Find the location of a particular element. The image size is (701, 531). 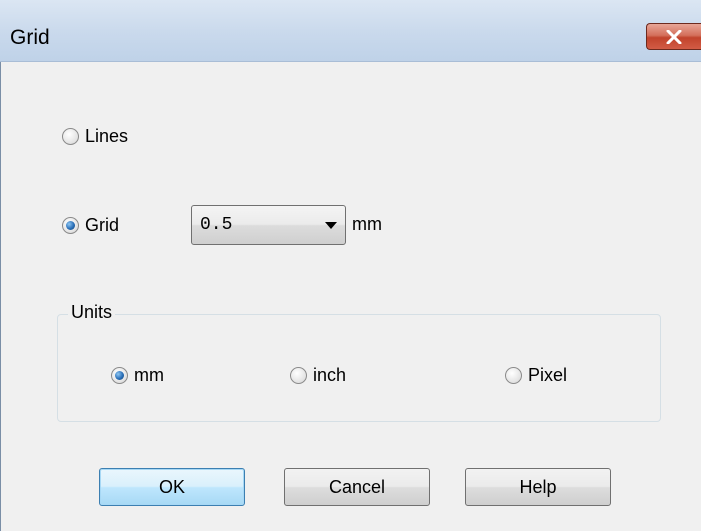

close-x-icon is located at coordinates (674, 36).